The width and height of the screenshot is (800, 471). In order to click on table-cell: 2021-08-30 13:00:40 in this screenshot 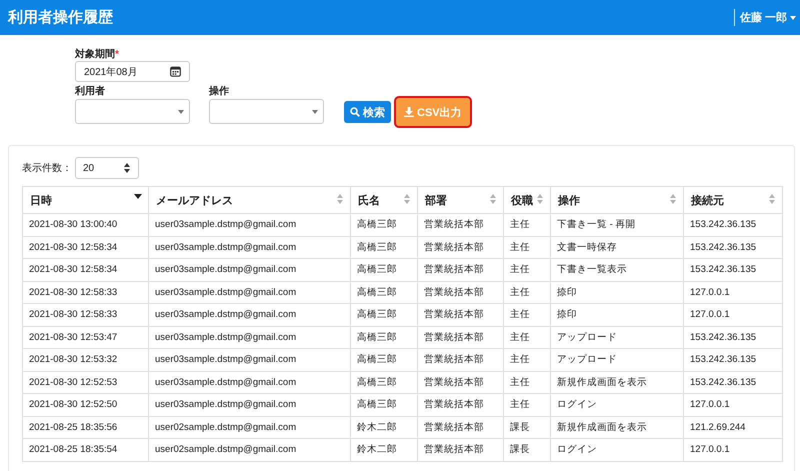, I will do `click(85, 225)`.